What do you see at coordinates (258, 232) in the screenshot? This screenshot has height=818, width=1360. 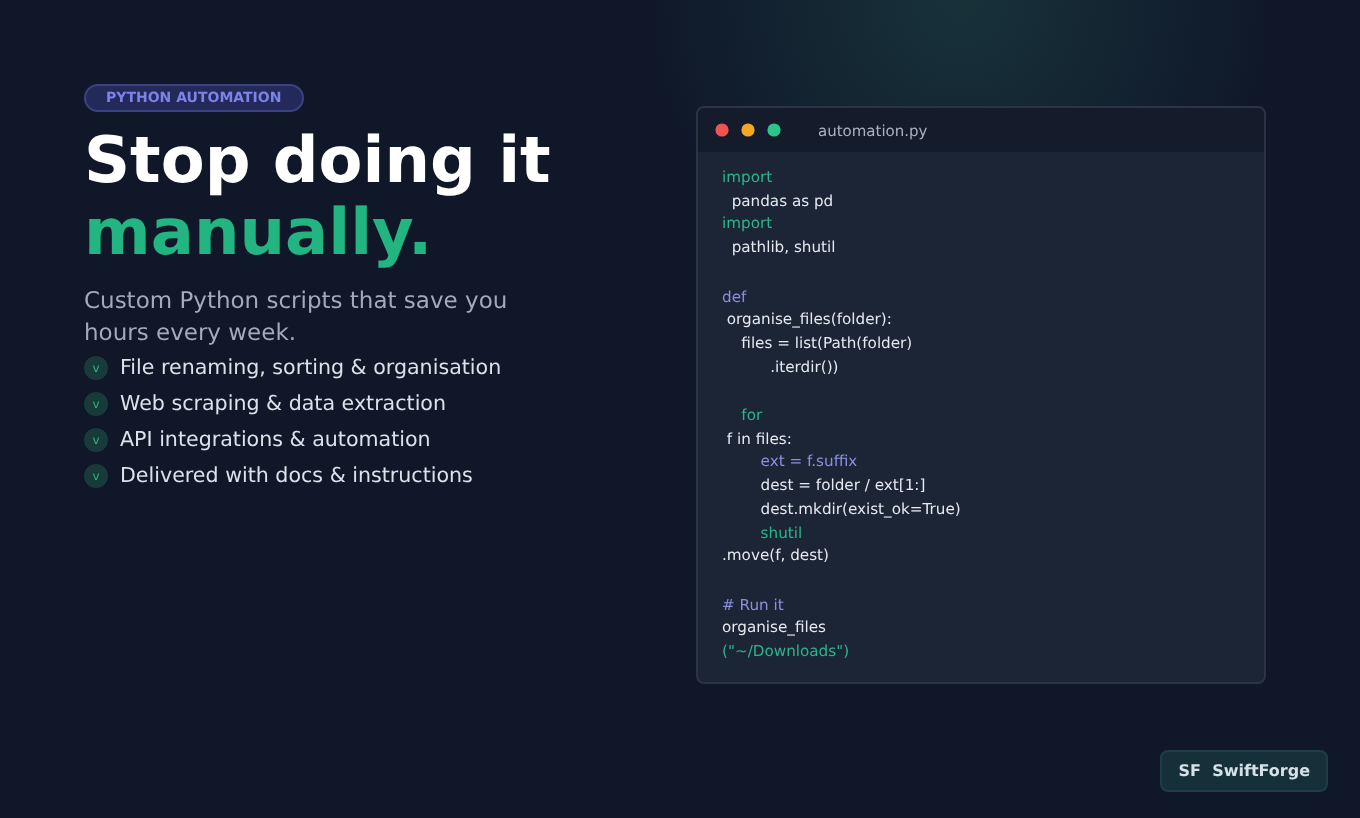 I see `headline-accent: manually.` at bounding box center [258, 232].